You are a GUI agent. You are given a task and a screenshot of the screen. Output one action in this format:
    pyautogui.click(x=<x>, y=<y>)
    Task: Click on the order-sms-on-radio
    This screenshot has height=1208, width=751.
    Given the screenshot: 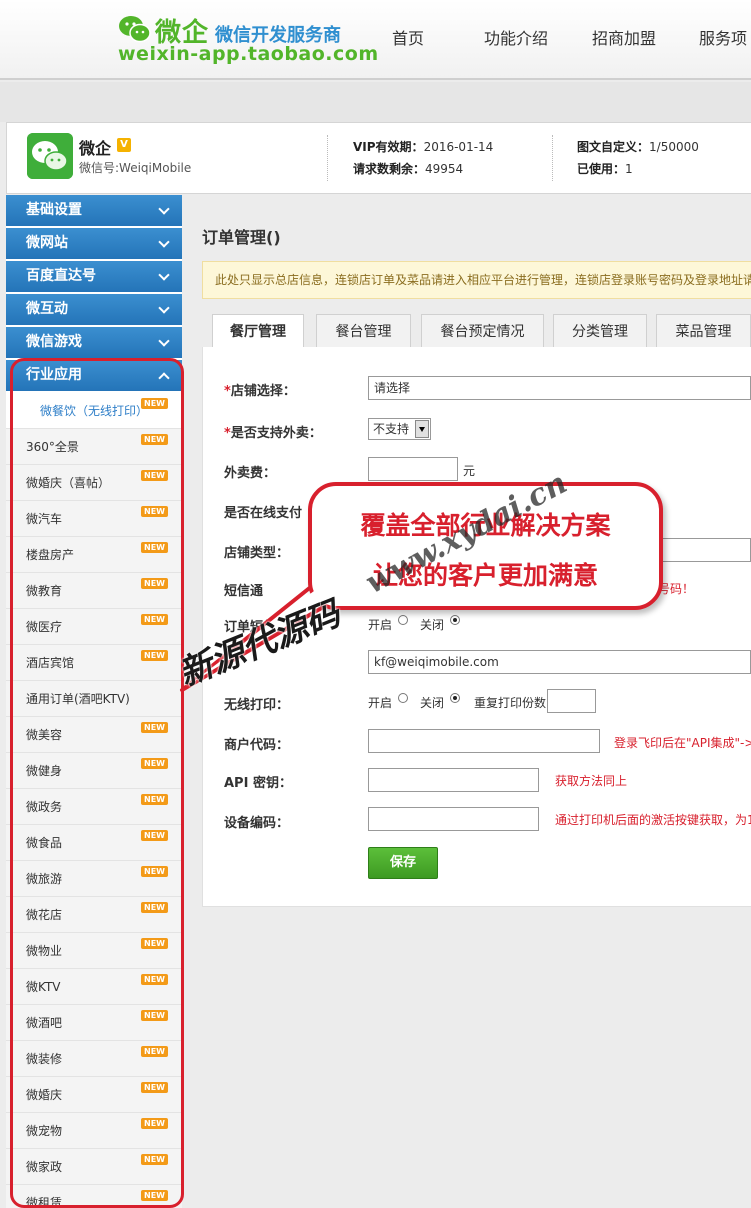 What is the action you would take?
    pyautogui.click(x=403, y=620)
    